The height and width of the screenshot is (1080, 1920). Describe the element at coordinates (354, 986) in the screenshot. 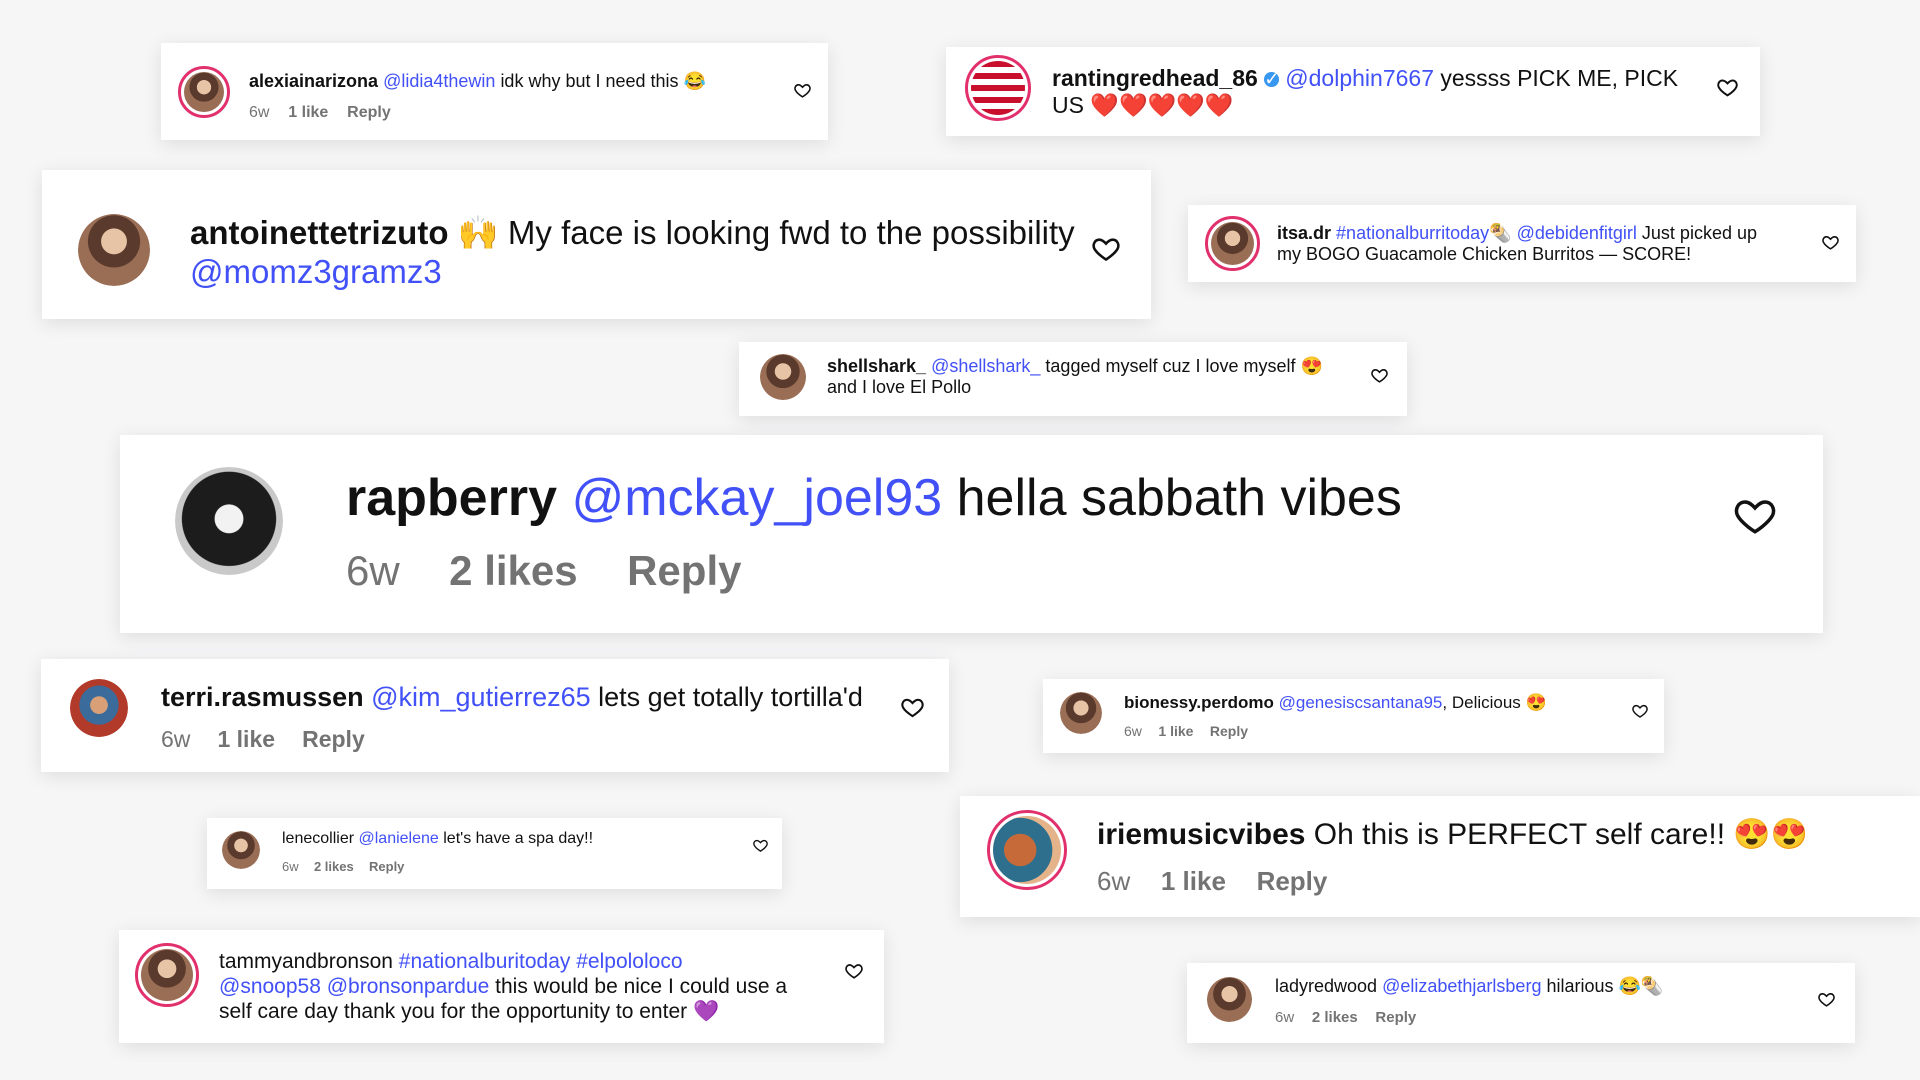

I see `mention-link: @snoop58 @bronsonpardue` at that location.